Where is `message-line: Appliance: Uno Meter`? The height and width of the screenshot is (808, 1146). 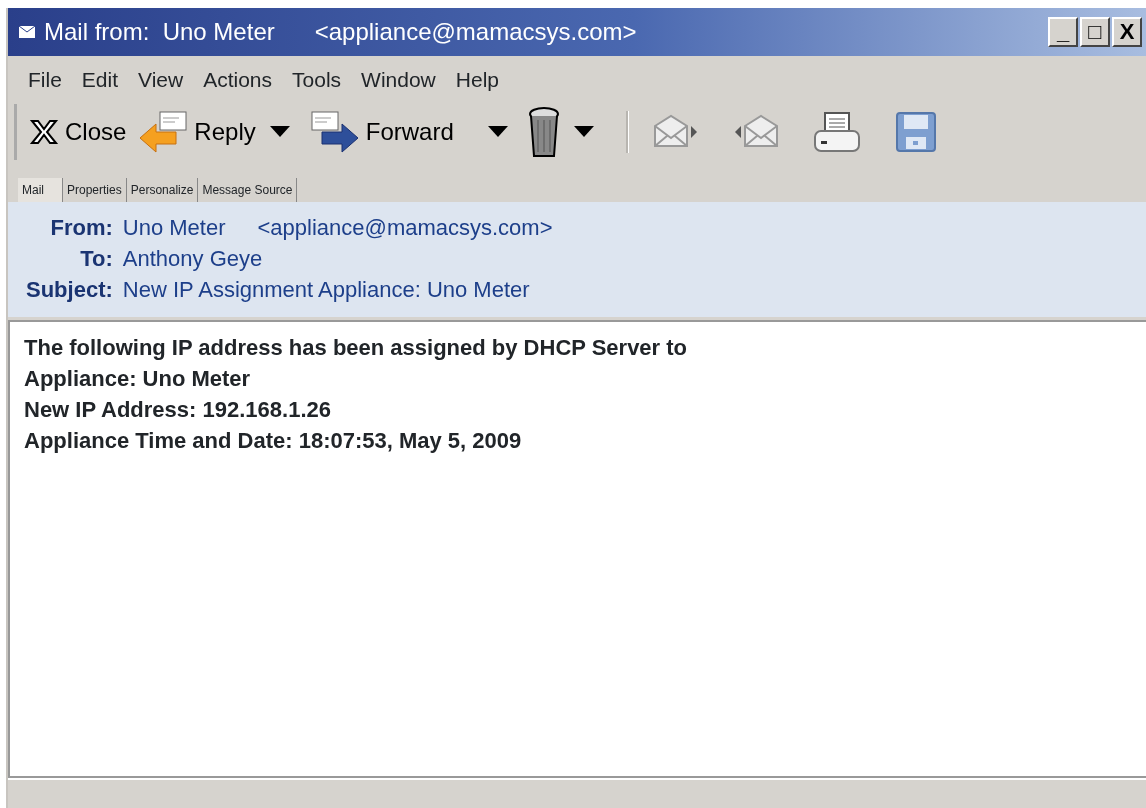
message-line: Appliance: Uno Meter is located at coordinates (138, 378).